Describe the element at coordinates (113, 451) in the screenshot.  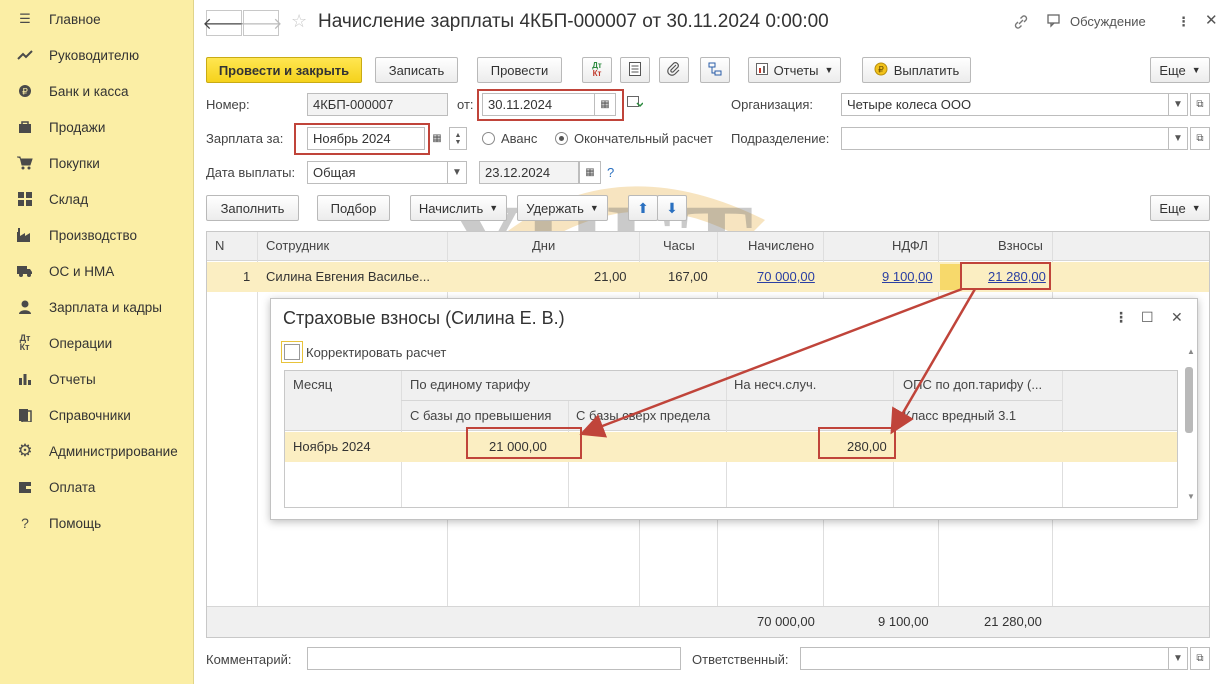
I see `sidebar-item-label: Администрирование` at that location.